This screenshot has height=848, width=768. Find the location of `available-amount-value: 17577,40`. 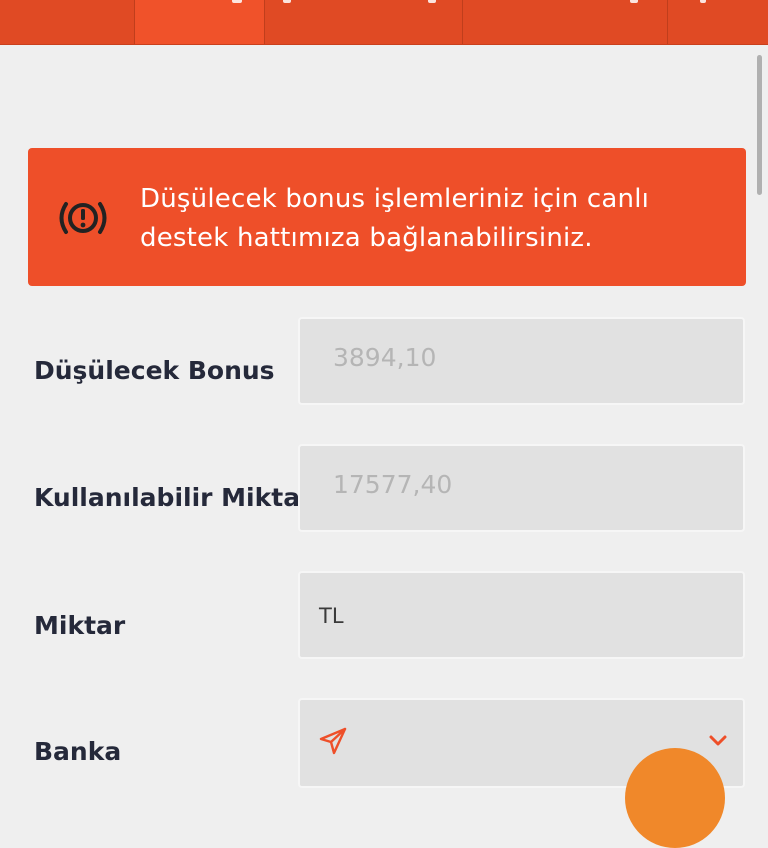

available-amount-value: 17577,40 is located at coordinates (393, 484).